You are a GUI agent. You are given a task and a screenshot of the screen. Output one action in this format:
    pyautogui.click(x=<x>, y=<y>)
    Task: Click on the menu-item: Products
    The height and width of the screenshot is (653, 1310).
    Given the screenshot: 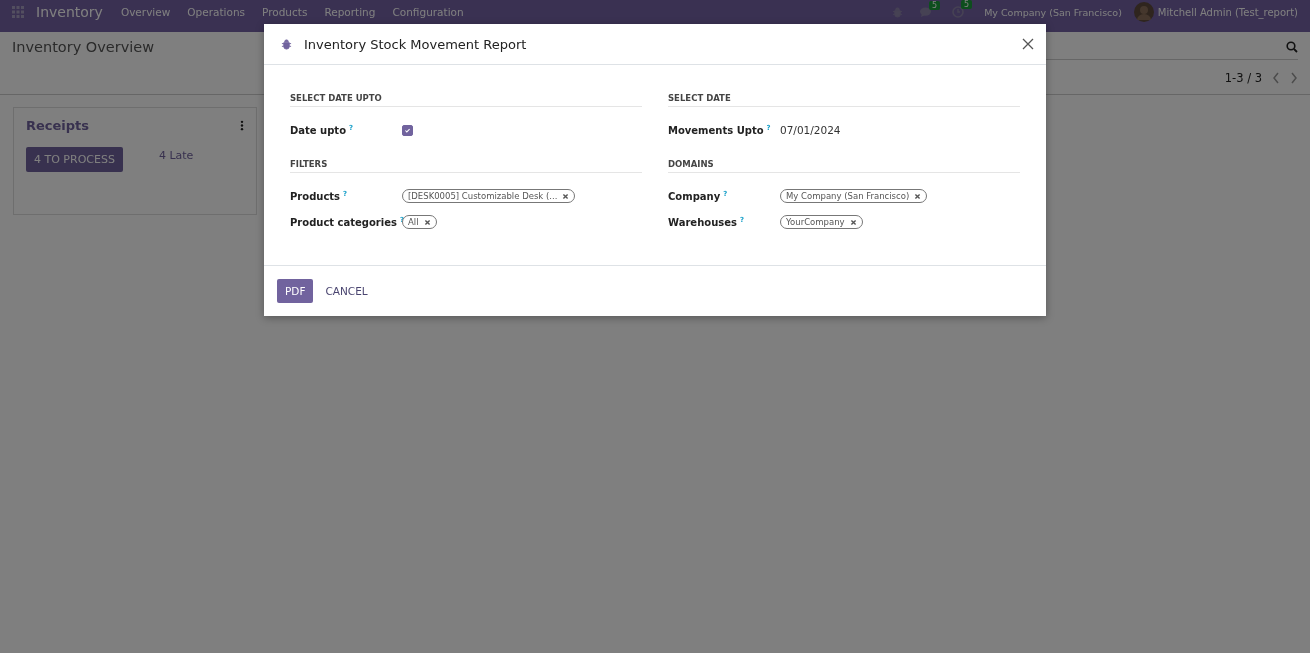 What is the action you would take?
    pyautogui.click(x=285, y=12)
    